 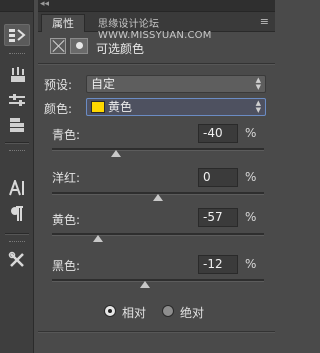 What do you see at coordinates (58, 46) in the screenshot?
I see `selective-color-adjustment-icon` at bounding box center [58, 46].